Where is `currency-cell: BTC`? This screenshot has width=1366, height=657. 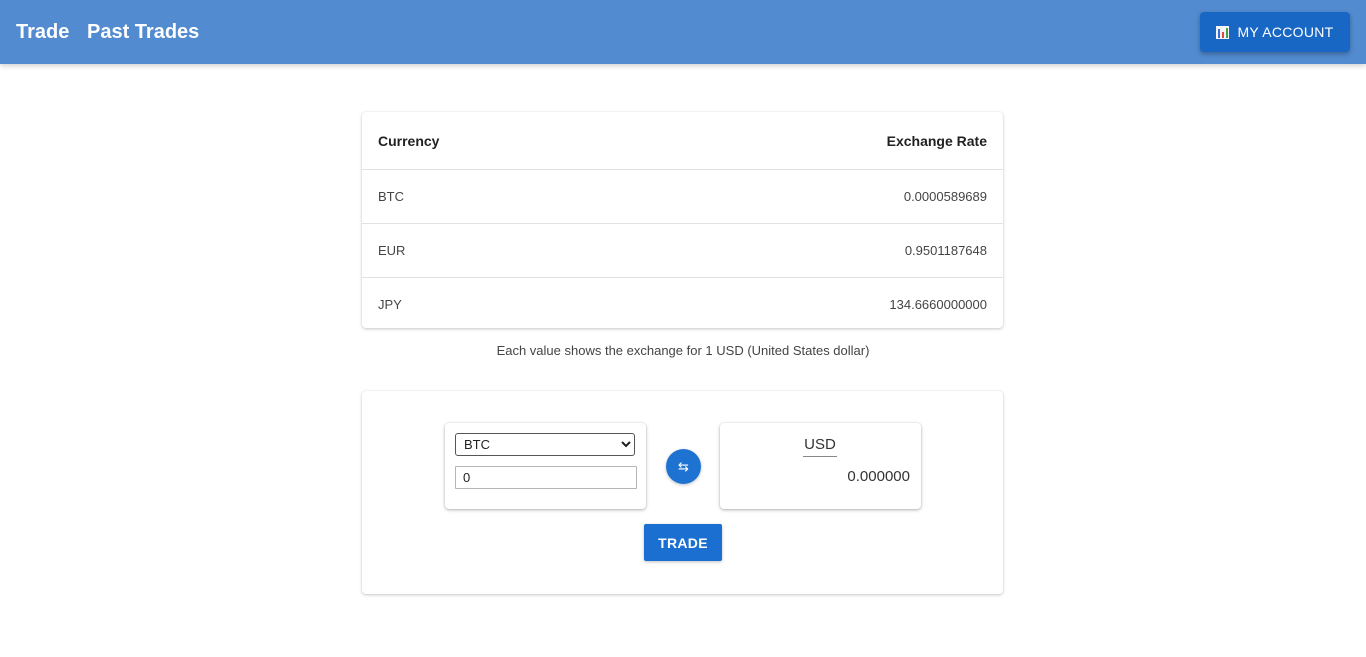
currency-cell: BTC is located at coordinates (495, 196).